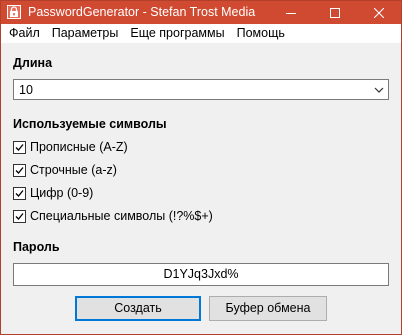 The height and width of the screenshot is (335, 402). Describe the element at coordinates (26, 90) in the screenshot. I see `length-value: 10` at that location.